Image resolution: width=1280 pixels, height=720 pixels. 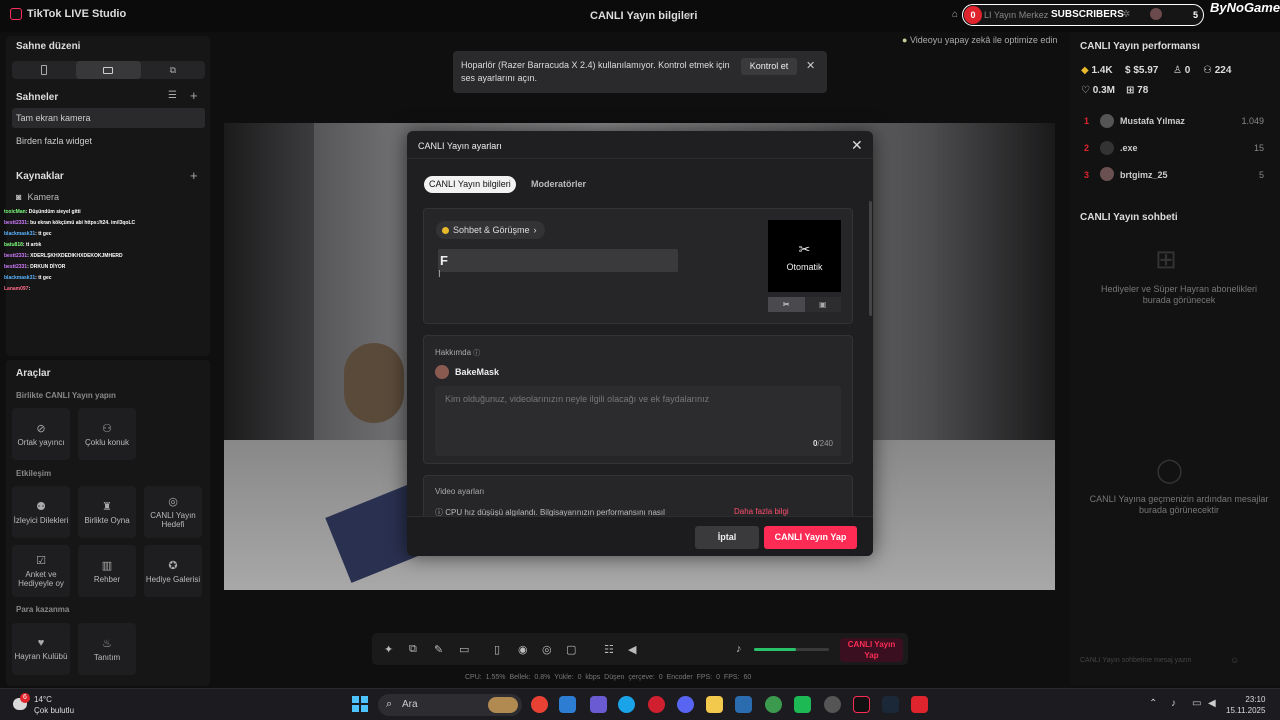 What do you see at coordinates (1246, 710) in the screenshot?
I see `date: 15.11.2025` at bounding box center [1246, 710].